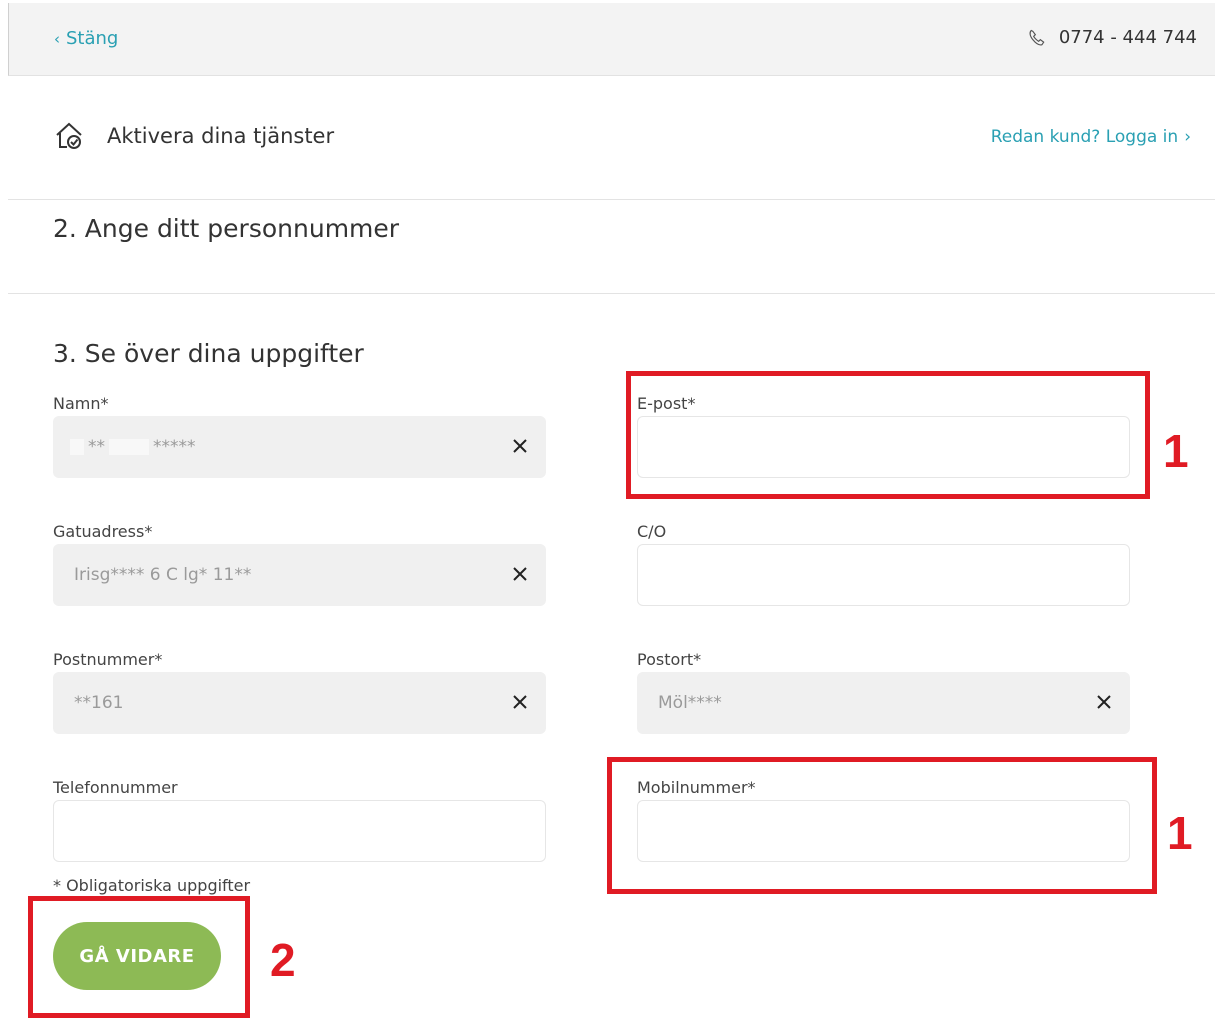 The image size is (1215, 1028). What do you see at coordinates (1127, 37) in the screenshot?
I see `phone-number: 0774 - 444 744` at bounding box center [1127, 37].